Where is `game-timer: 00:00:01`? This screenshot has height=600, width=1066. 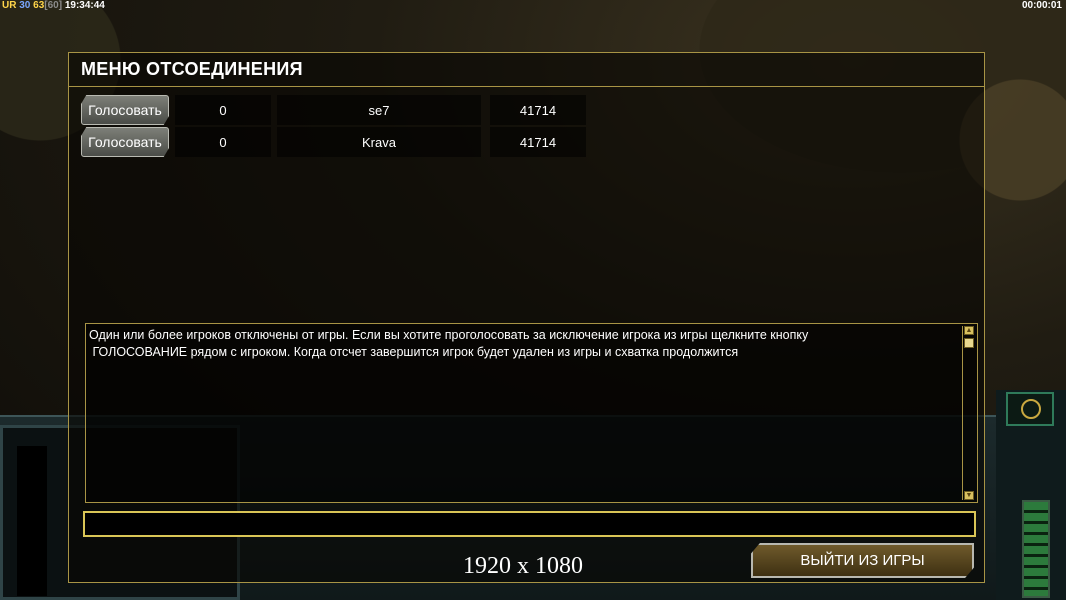
game-timer: 00:00:01 is located at coordinates (1041, 5).